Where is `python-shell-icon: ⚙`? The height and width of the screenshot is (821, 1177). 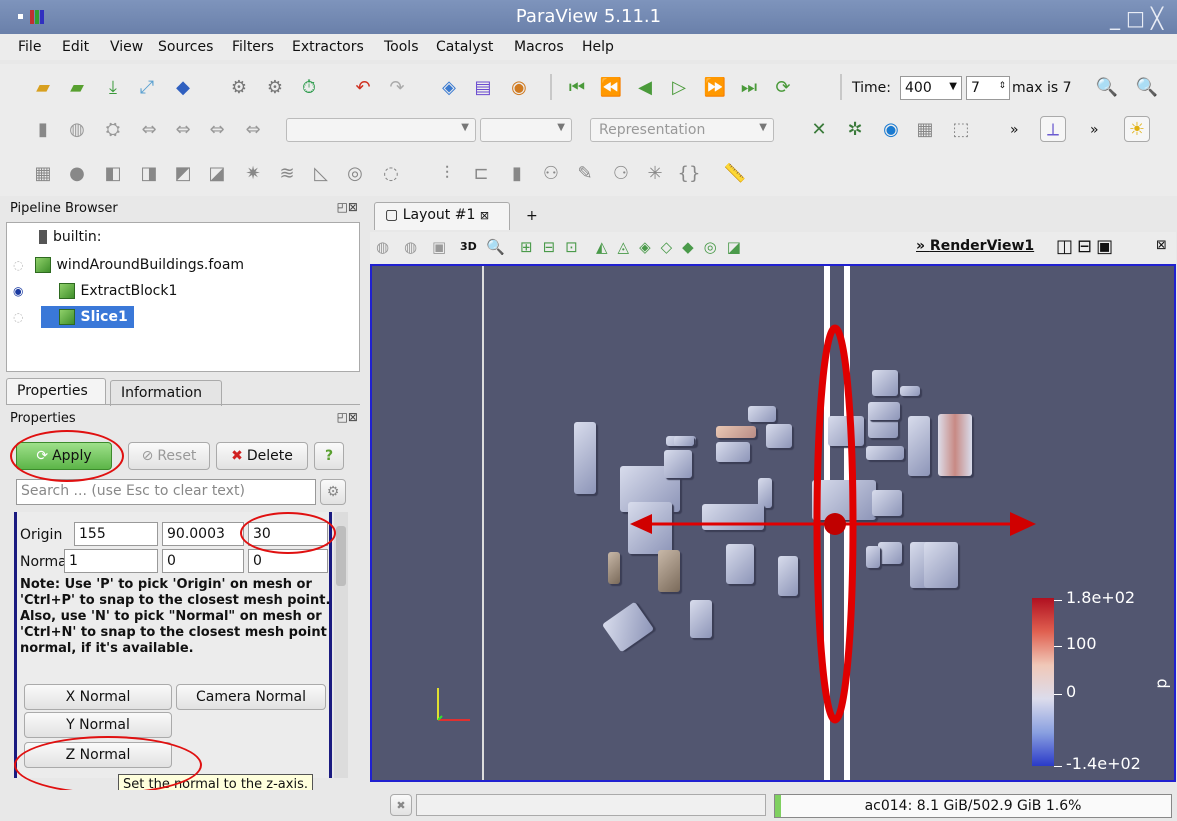 python-shell-icon: ⚙ is located at coordinates (275, 87).